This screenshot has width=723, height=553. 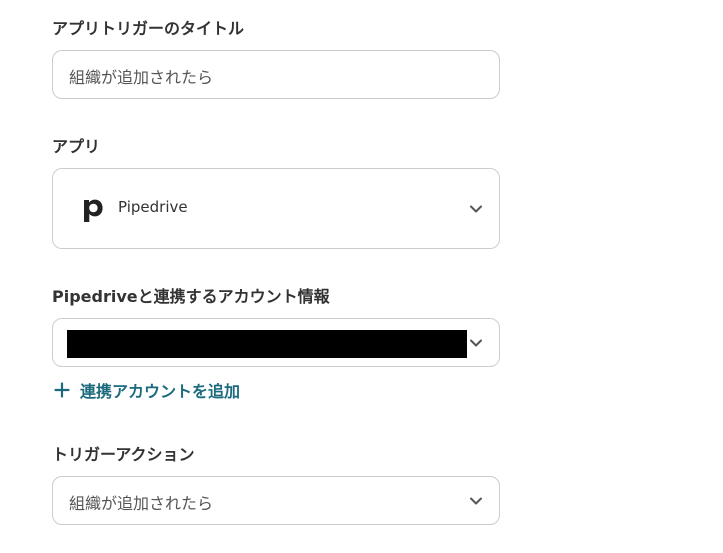 What do you see at coordinates (267, 344) in the screenshot?
I see `redacted-account-value` at bounding box center [267, 344].